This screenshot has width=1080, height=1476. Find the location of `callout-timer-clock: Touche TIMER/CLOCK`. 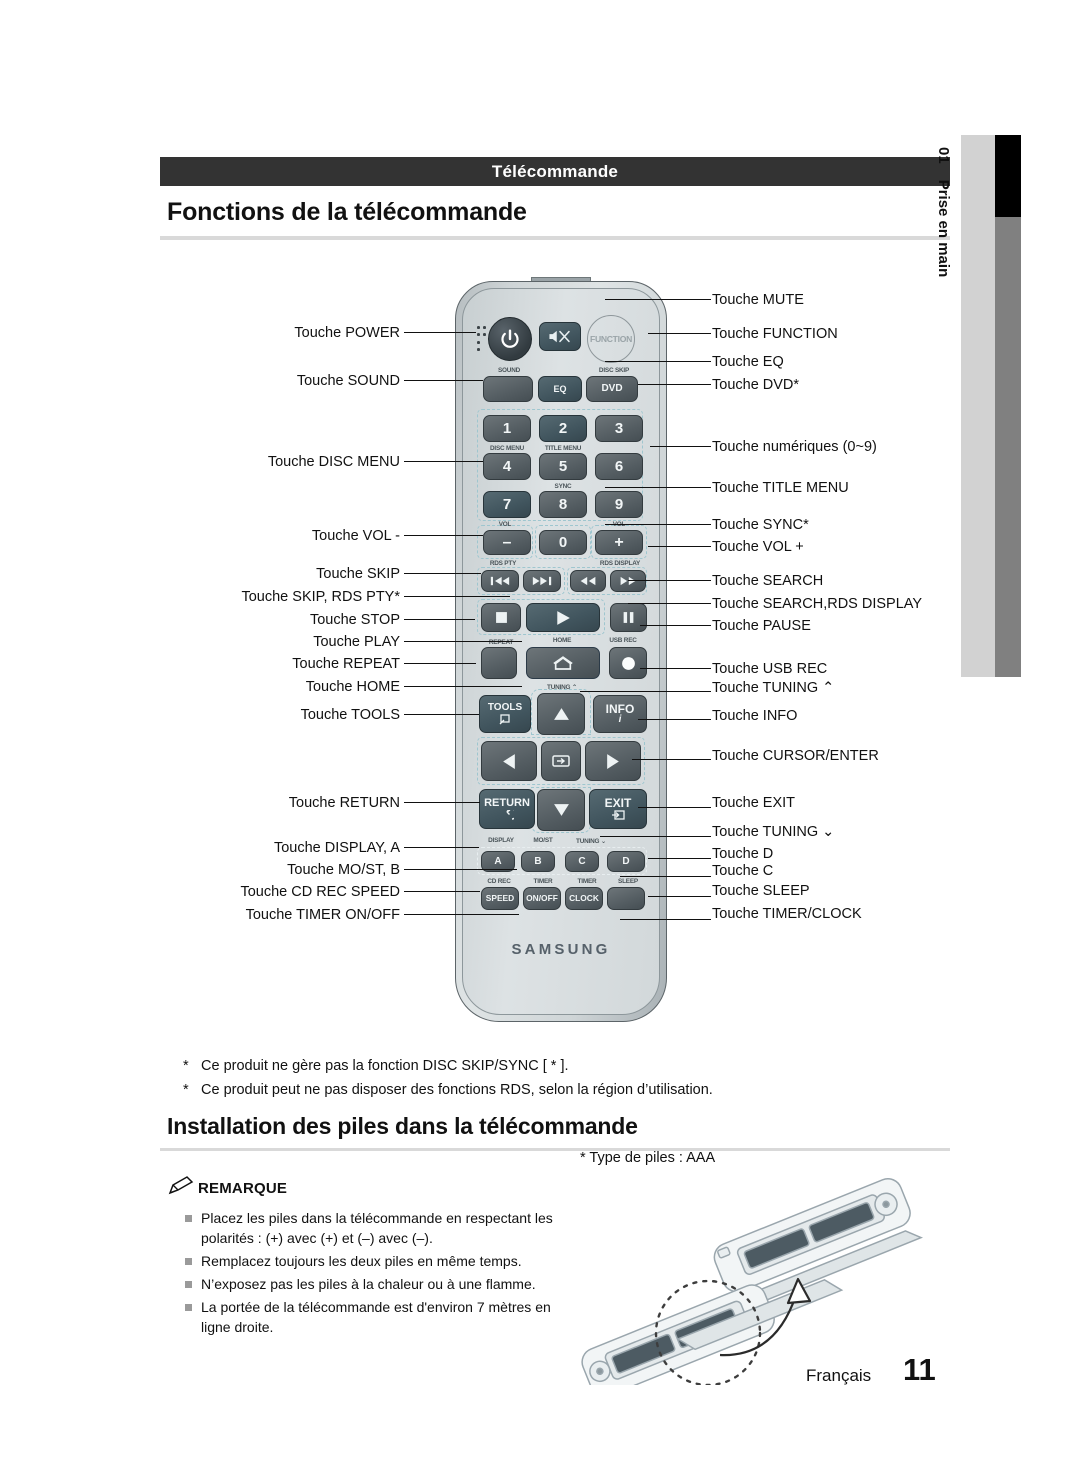

callout-timer-clock: Touche TIMER/CLOCK is located at coordinates (787, 914).